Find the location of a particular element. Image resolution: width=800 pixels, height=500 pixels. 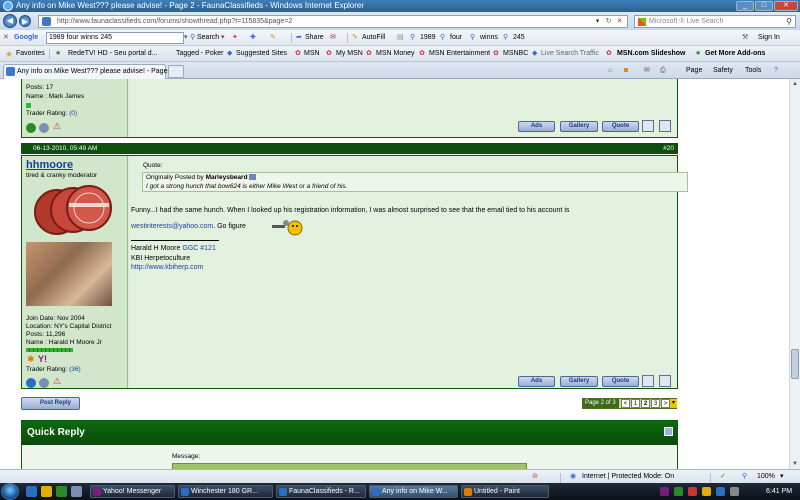

maximize-button: □ is located at coordinates (764, 6).